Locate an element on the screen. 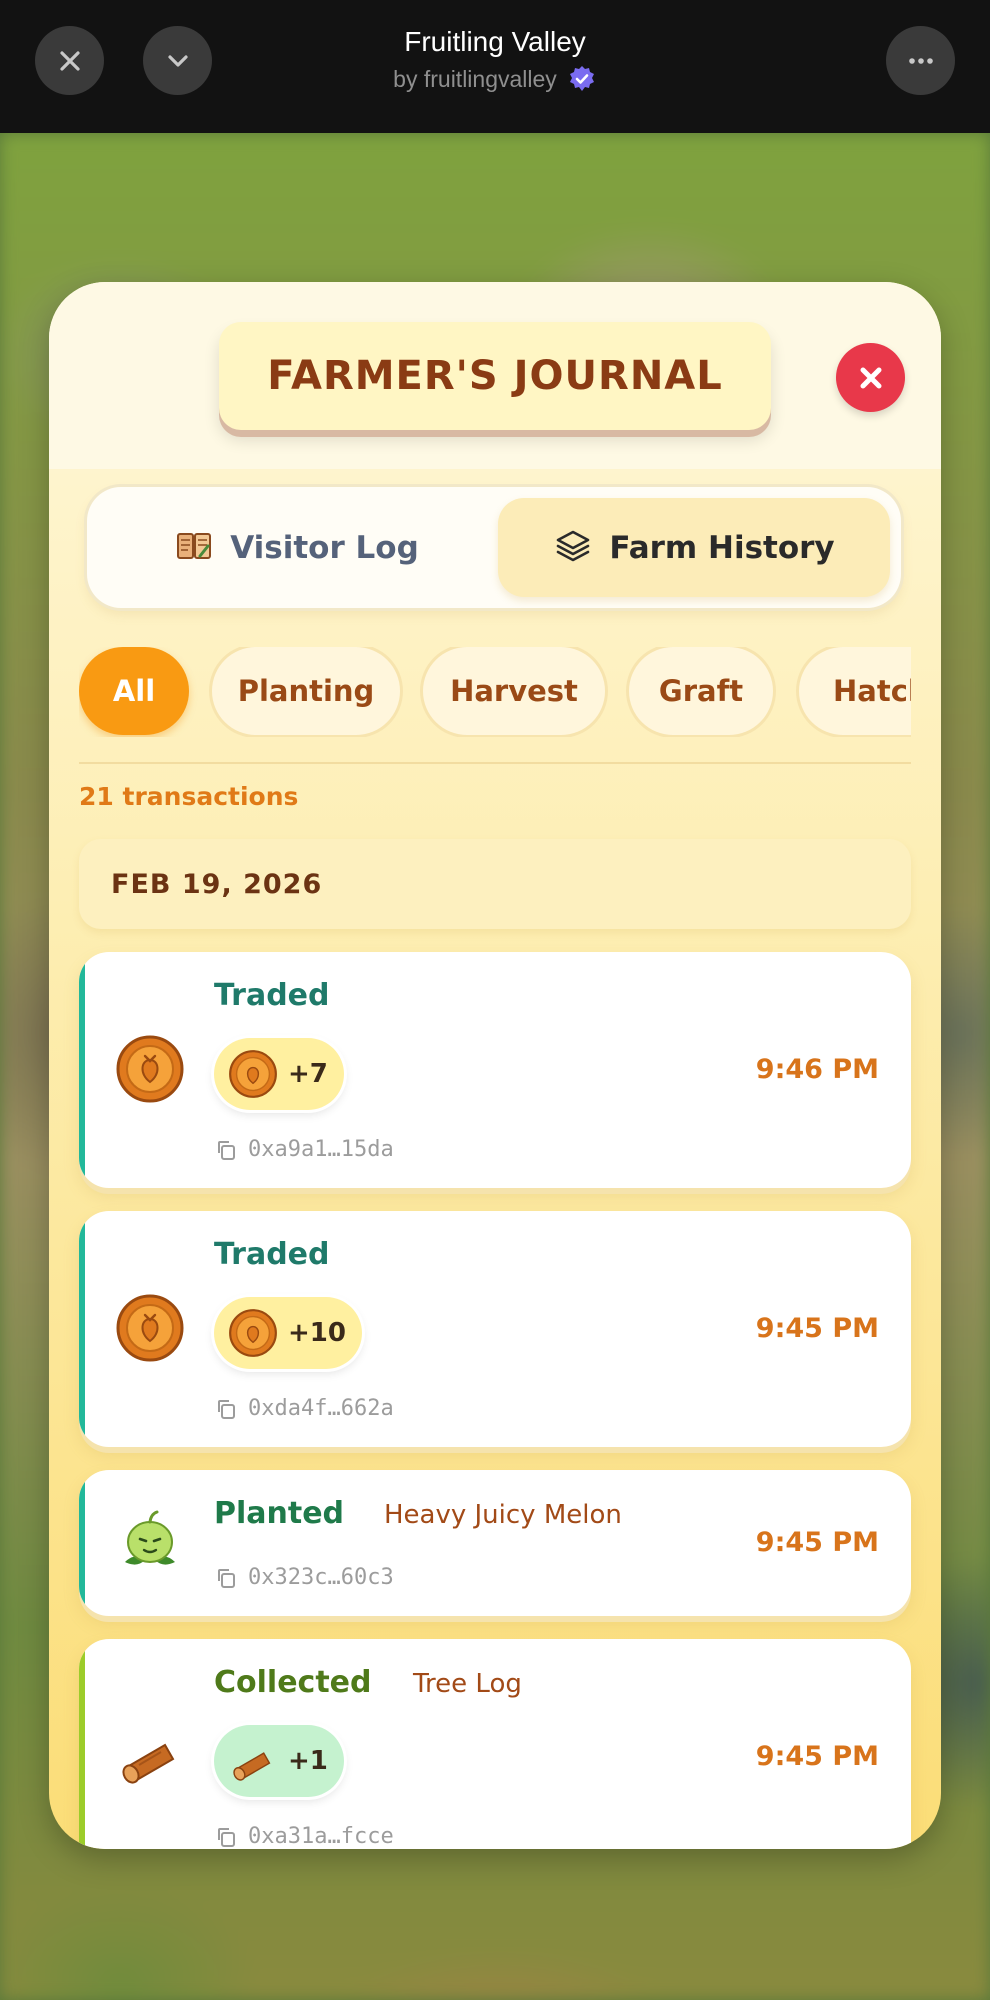  close-journal-button is located at coordinates (870, 377).